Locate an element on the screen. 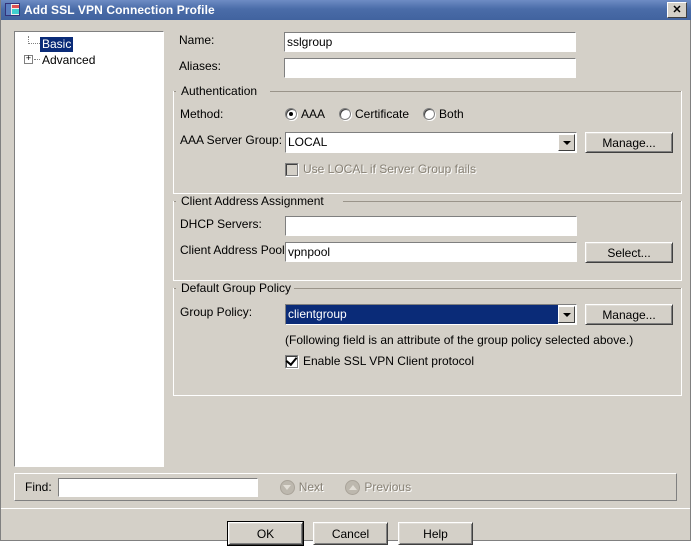 Image resolution: width=691 pixels, height=558 pixels. radio-both-icon is located at coordinates (429, 114).